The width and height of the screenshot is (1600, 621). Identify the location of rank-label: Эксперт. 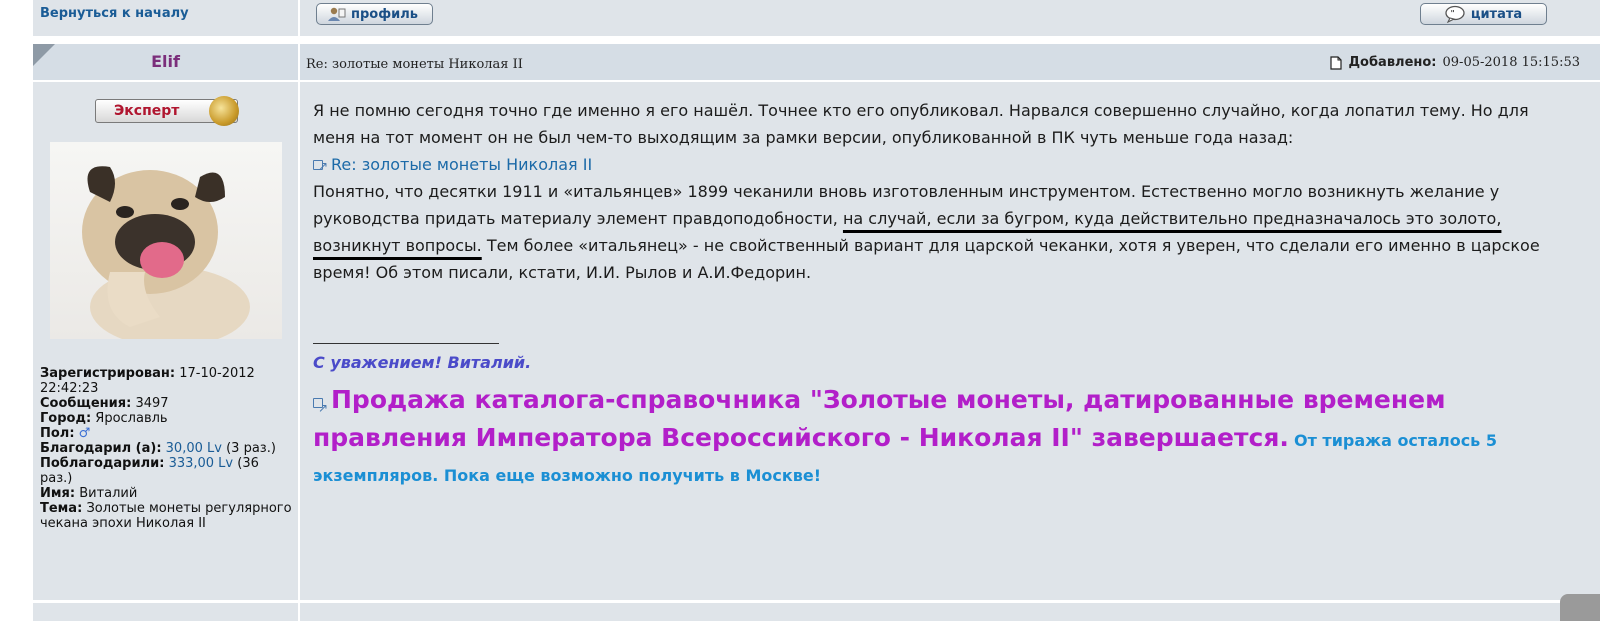
(147, 111).